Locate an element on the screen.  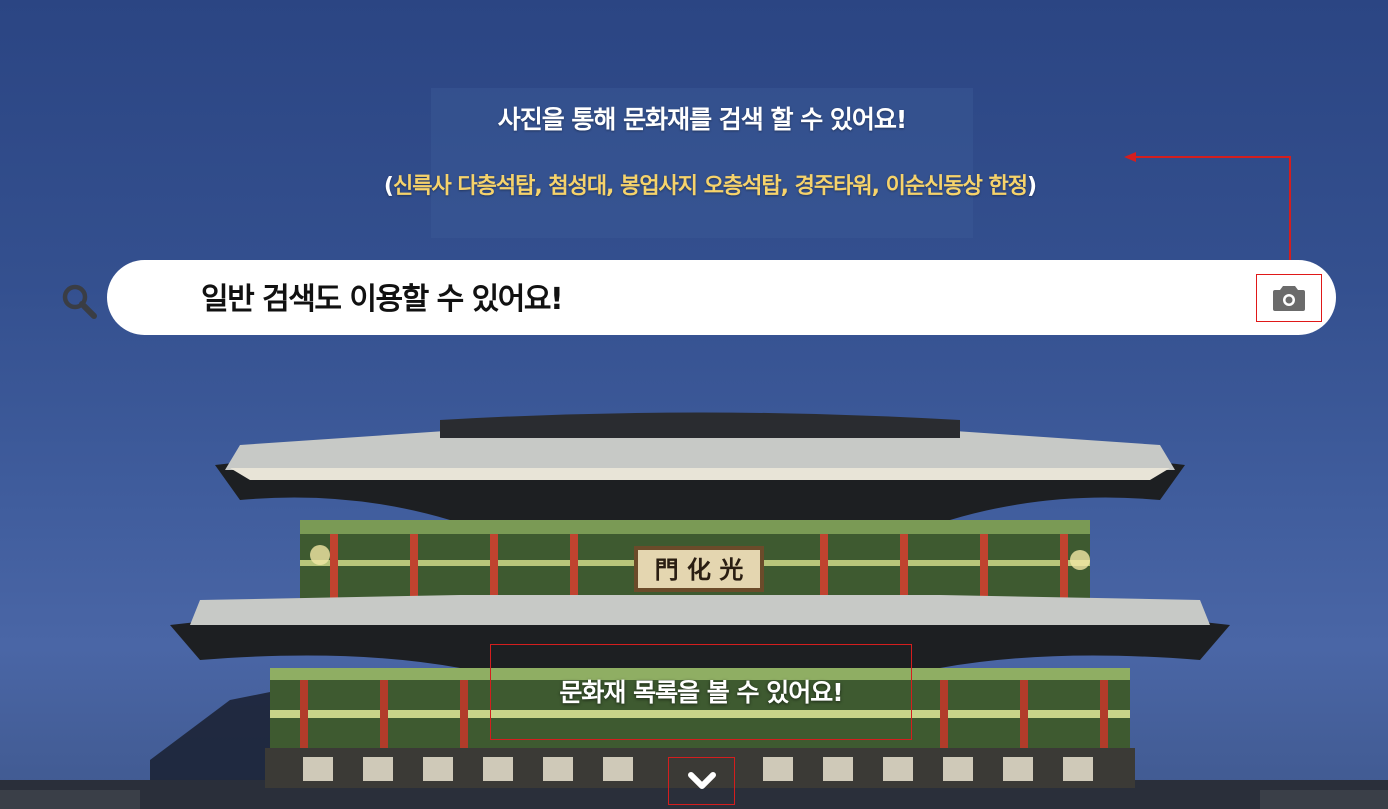
heritage-list-label: 문화재 목록을 볼 수 있어요! is located at coordinates (701, 692).